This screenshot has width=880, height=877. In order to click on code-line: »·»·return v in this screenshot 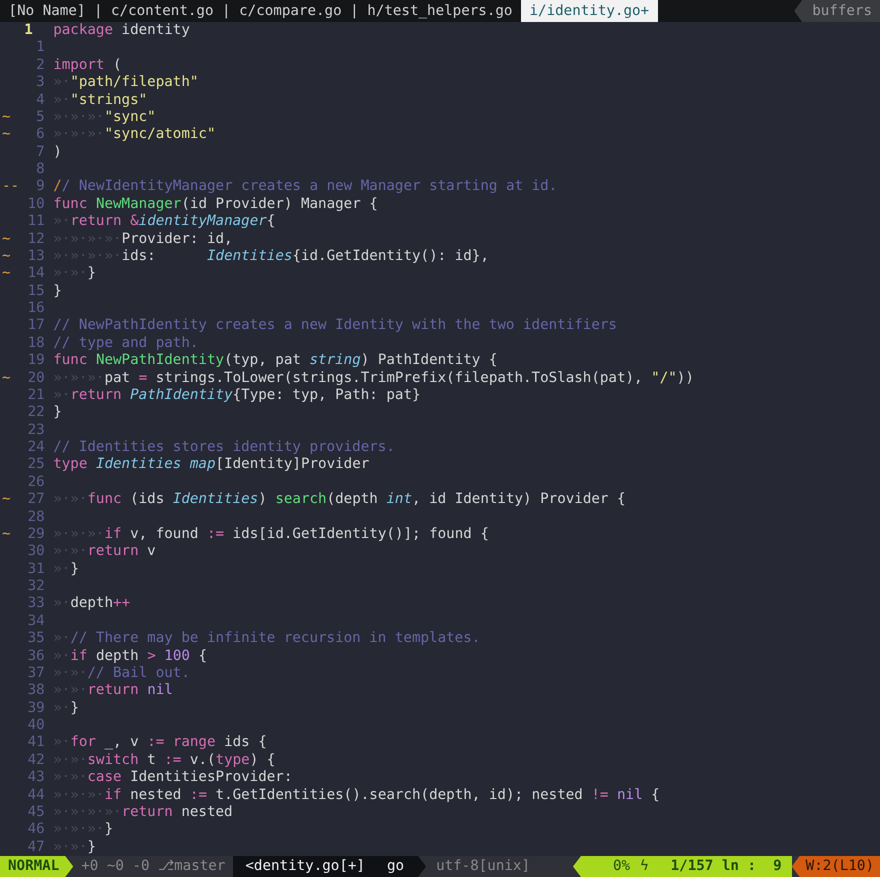, I will do `click(104, 552)`.